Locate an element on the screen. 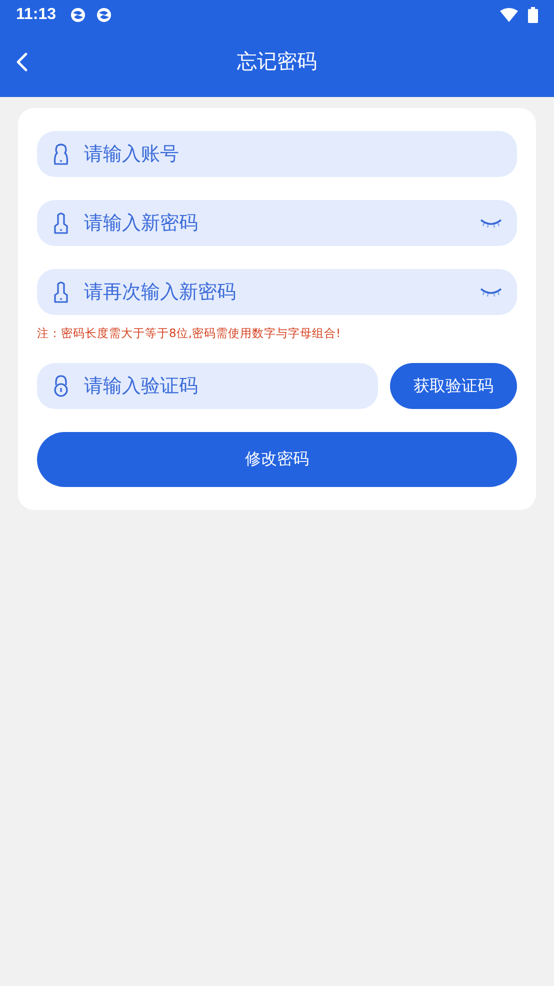 The image size is (554, 986). input-field: 请输入账号 is located at coordinates (277, 154).